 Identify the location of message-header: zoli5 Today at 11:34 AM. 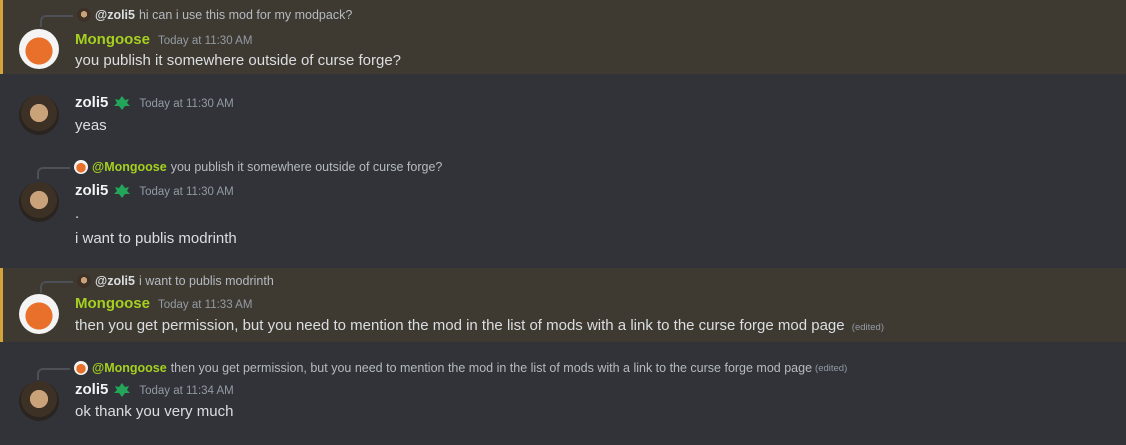
(154, 389).